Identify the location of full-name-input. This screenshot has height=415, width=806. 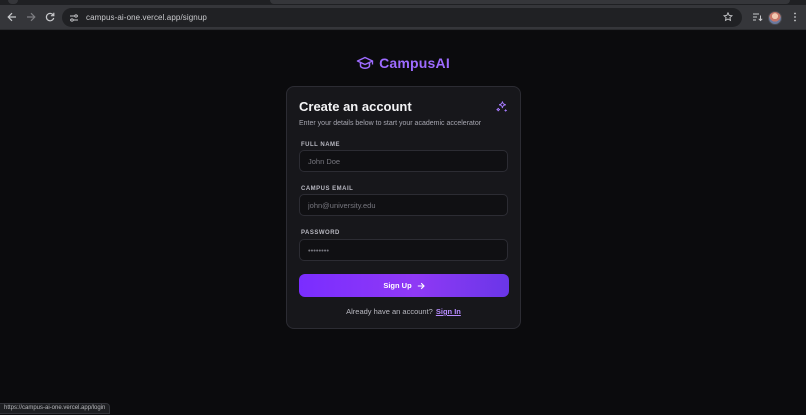
(403, 161).